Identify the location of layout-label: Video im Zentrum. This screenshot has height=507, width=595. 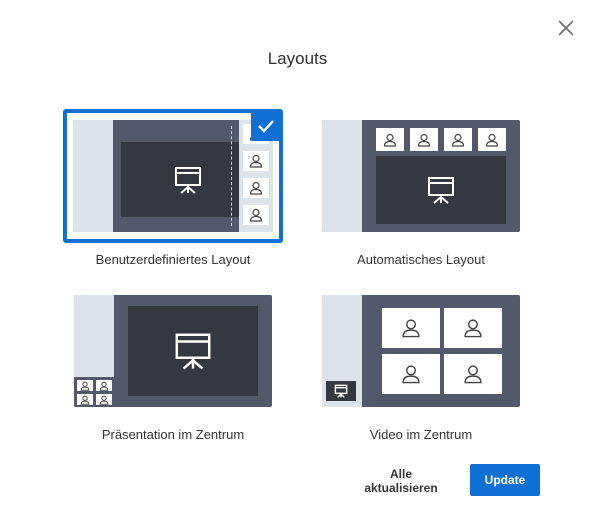
(421, 434).